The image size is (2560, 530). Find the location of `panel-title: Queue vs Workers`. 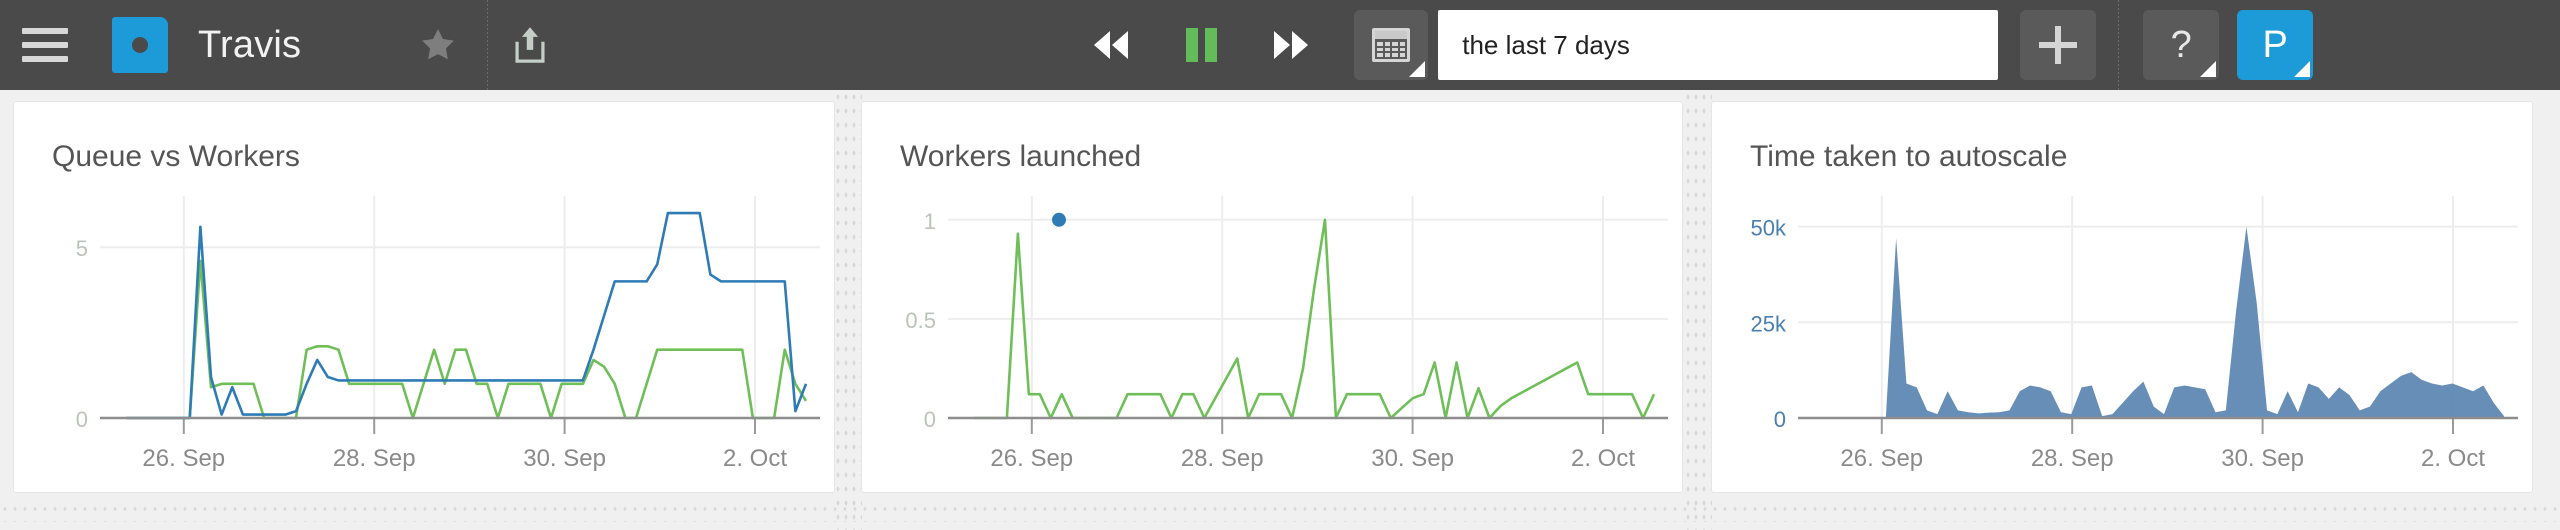

panel-title: Queue vs Workers is located at coordinates (176, 156).